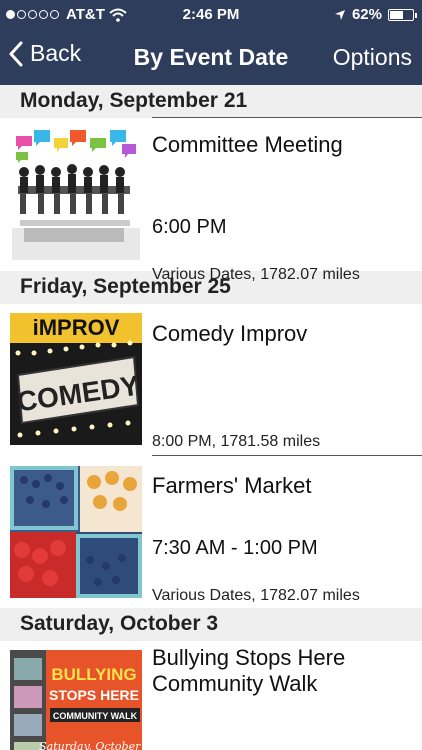 This screenshot has height=750, width=422. I want to click on section-header: Monday, September 21, so click(211, 101).